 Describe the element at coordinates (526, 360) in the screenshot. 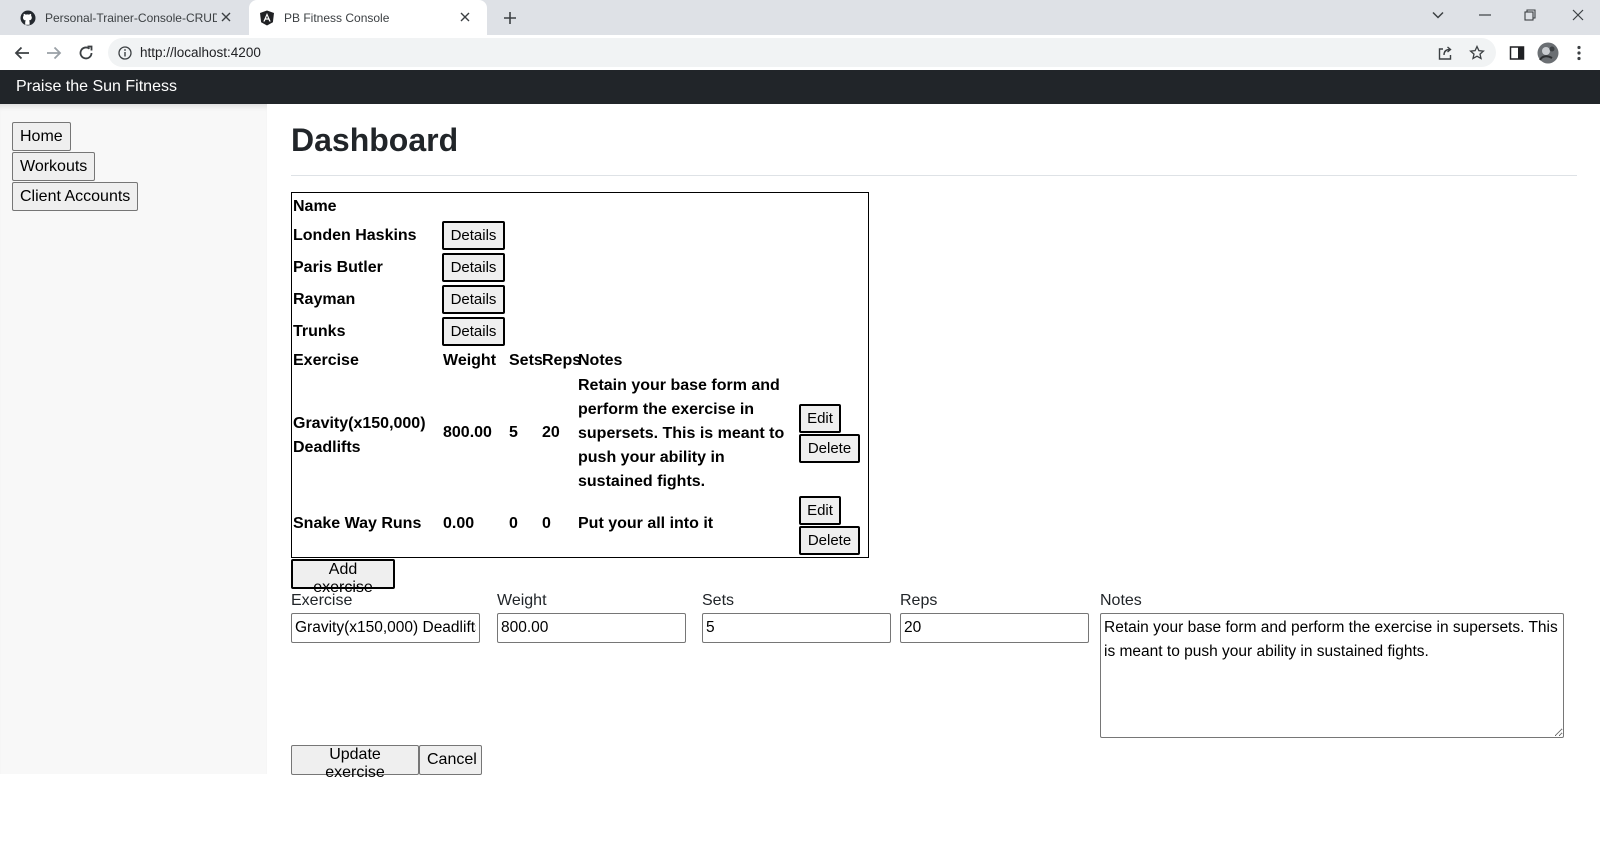

I see `sets-header: Sets` at that location.